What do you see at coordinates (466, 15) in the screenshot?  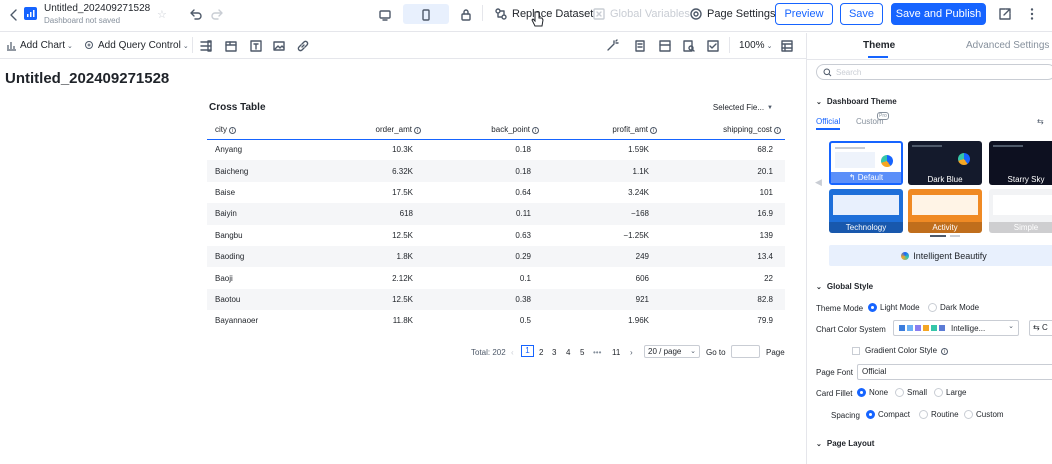 I see `lock-icon` at bounding box center [466, 15].